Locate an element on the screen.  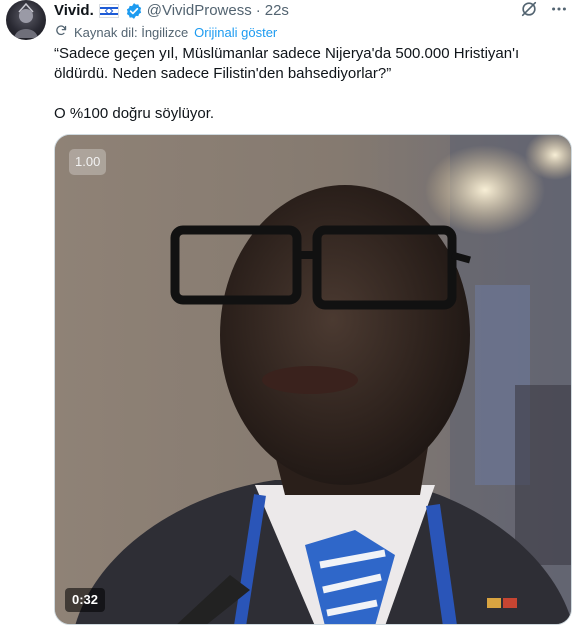
grok-icon is located at coordinates (529, 11).